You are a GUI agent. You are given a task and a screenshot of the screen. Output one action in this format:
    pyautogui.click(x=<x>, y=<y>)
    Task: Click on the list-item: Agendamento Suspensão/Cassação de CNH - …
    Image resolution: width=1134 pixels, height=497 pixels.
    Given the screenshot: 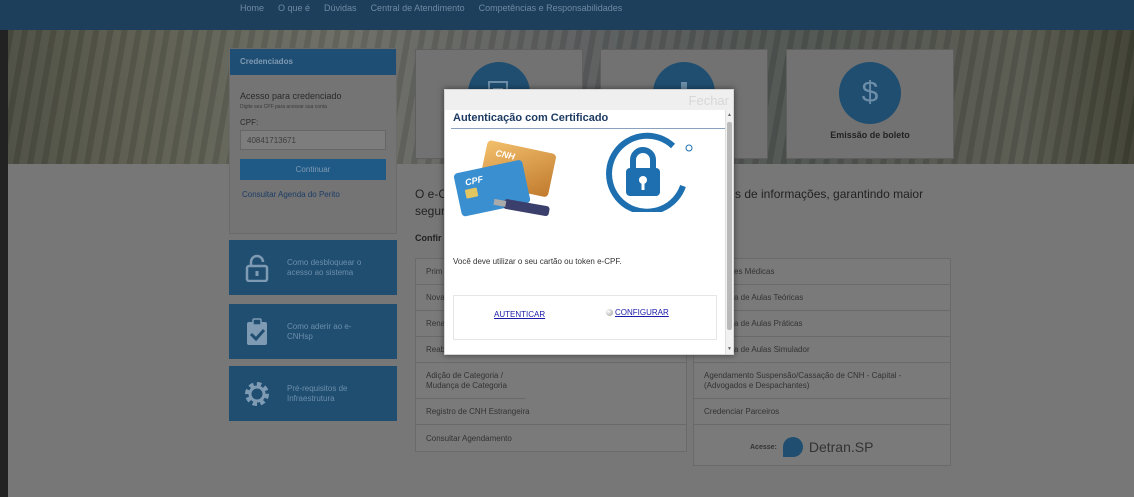 What is the action you would take?
    pyautogui.click(x=822, y=381)
    